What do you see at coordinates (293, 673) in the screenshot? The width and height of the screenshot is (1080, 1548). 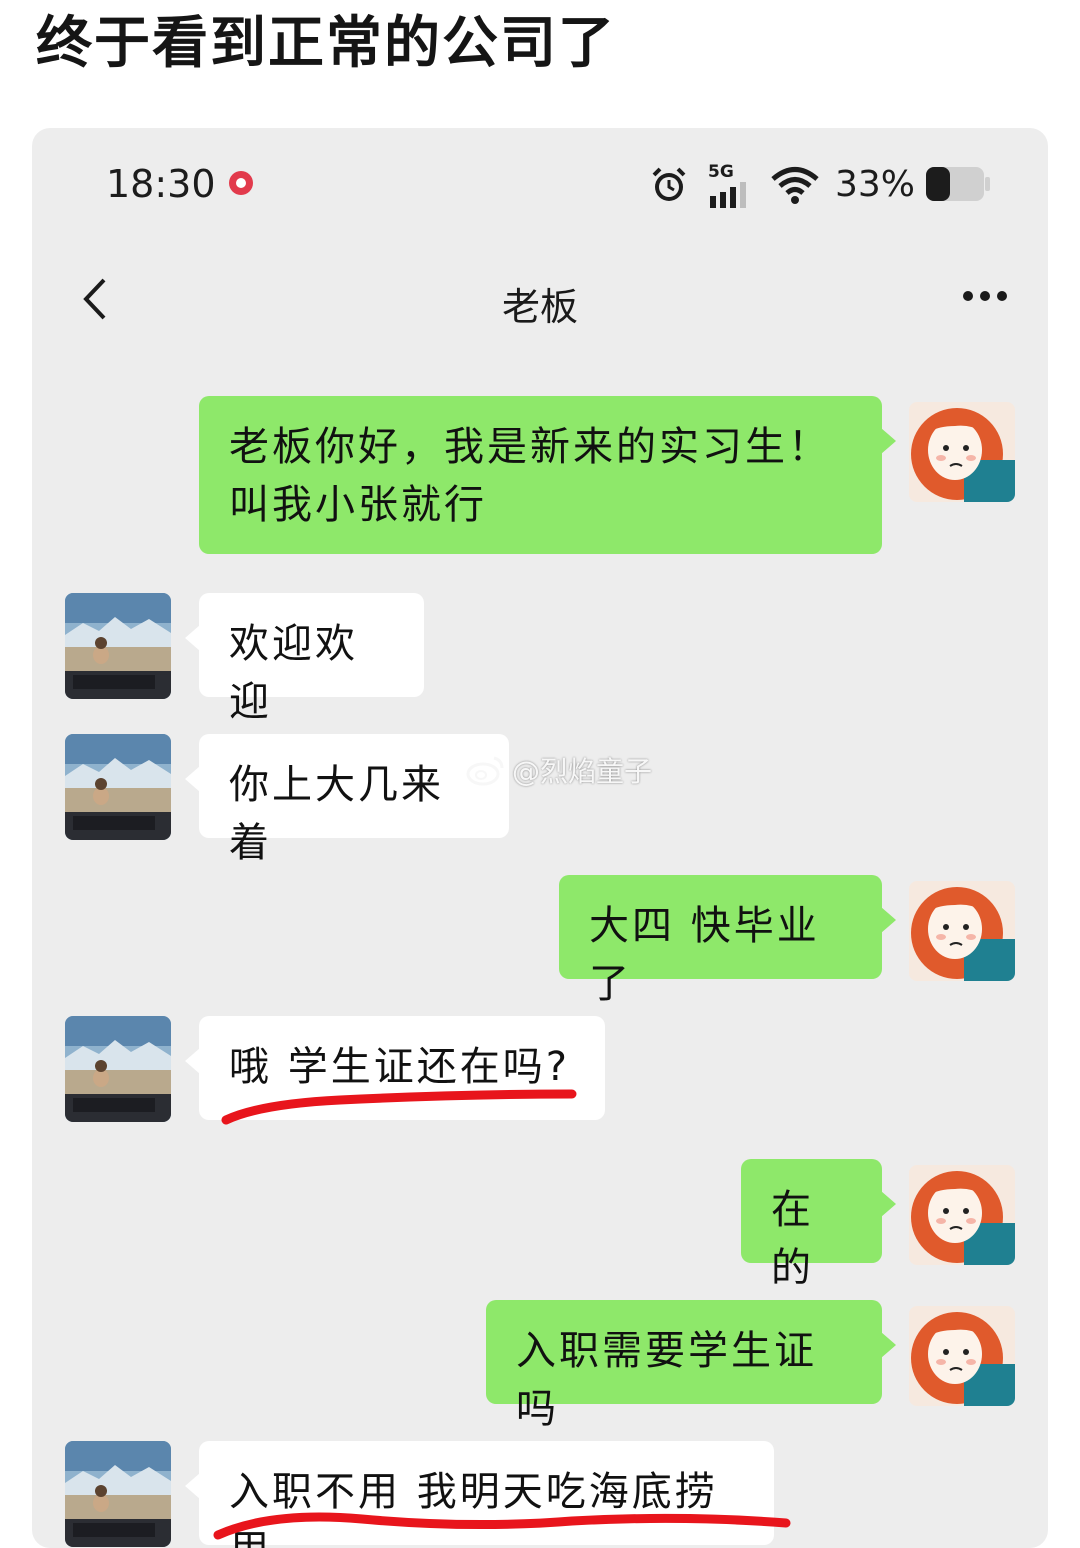 I see `message-text: 欢迎欢迎` at bounding box center [293, 673].